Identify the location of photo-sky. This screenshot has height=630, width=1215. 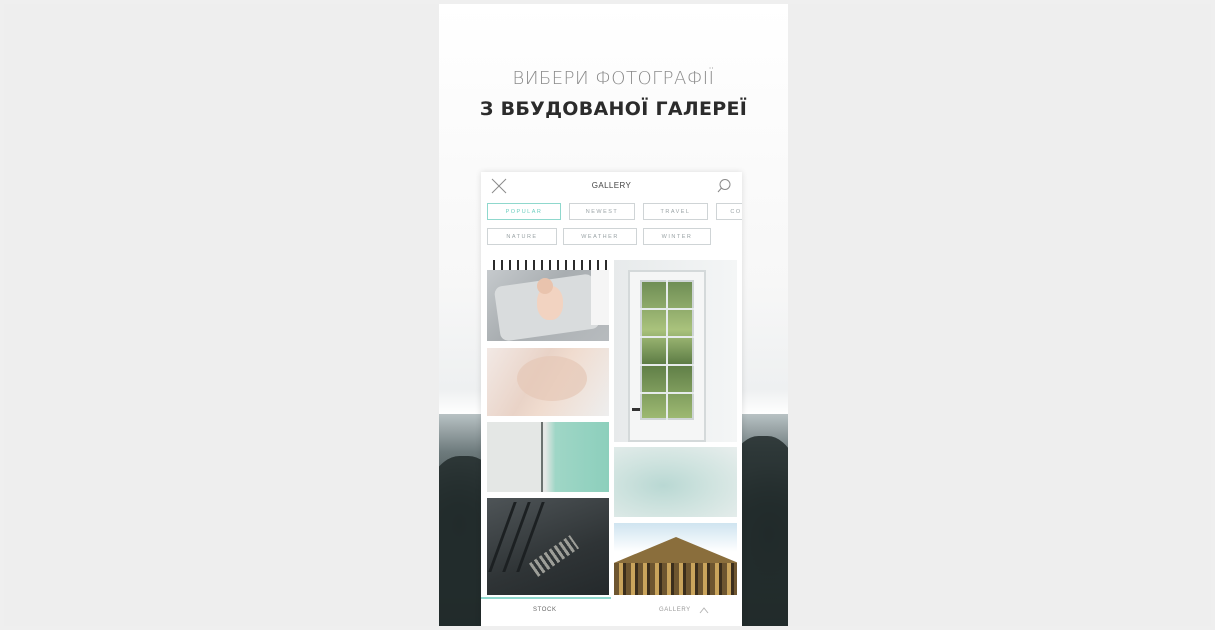
(675, 482).